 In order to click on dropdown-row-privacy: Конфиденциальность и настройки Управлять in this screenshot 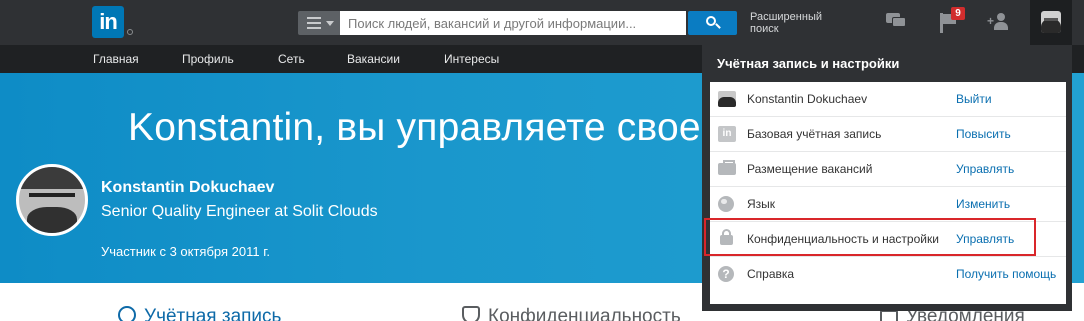, I will do `click(888, 239)`.